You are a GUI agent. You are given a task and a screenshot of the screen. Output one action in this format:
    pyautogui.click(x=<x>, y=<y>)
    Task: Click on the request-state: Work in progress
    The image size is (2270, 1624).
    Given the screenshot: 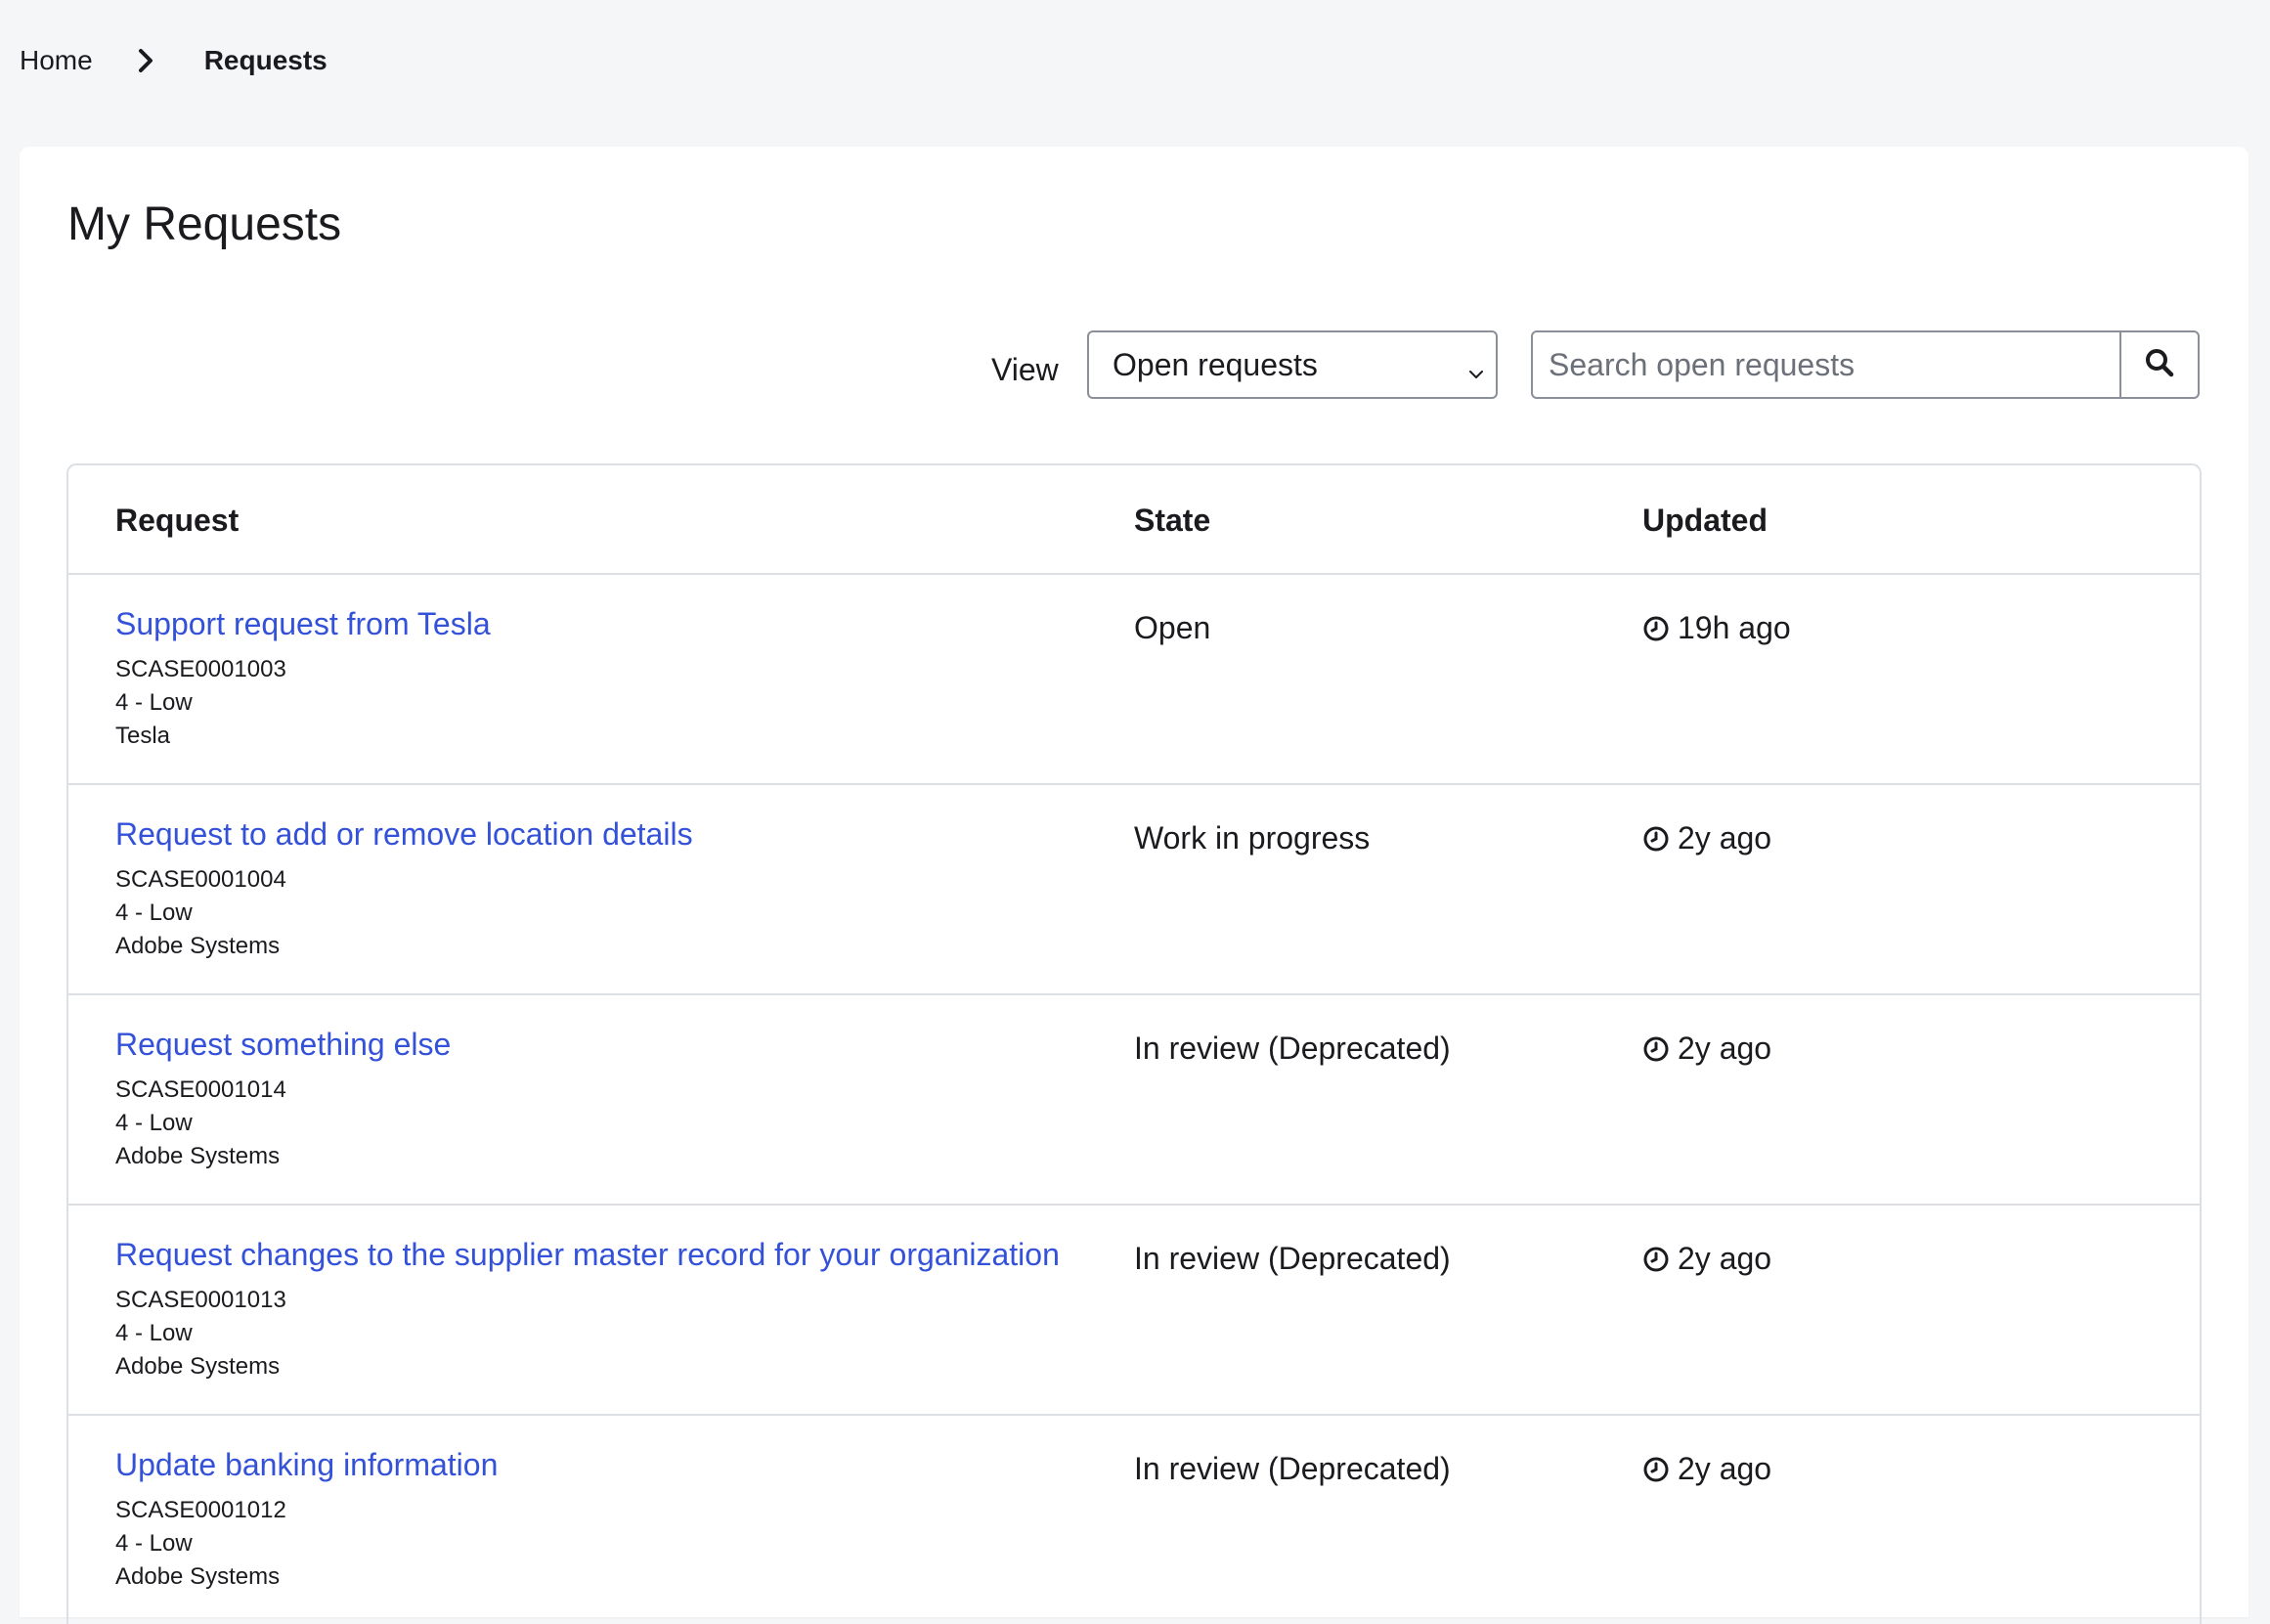 What is the action you would take?
    pyautogui.click(x=1253, y=838)
    